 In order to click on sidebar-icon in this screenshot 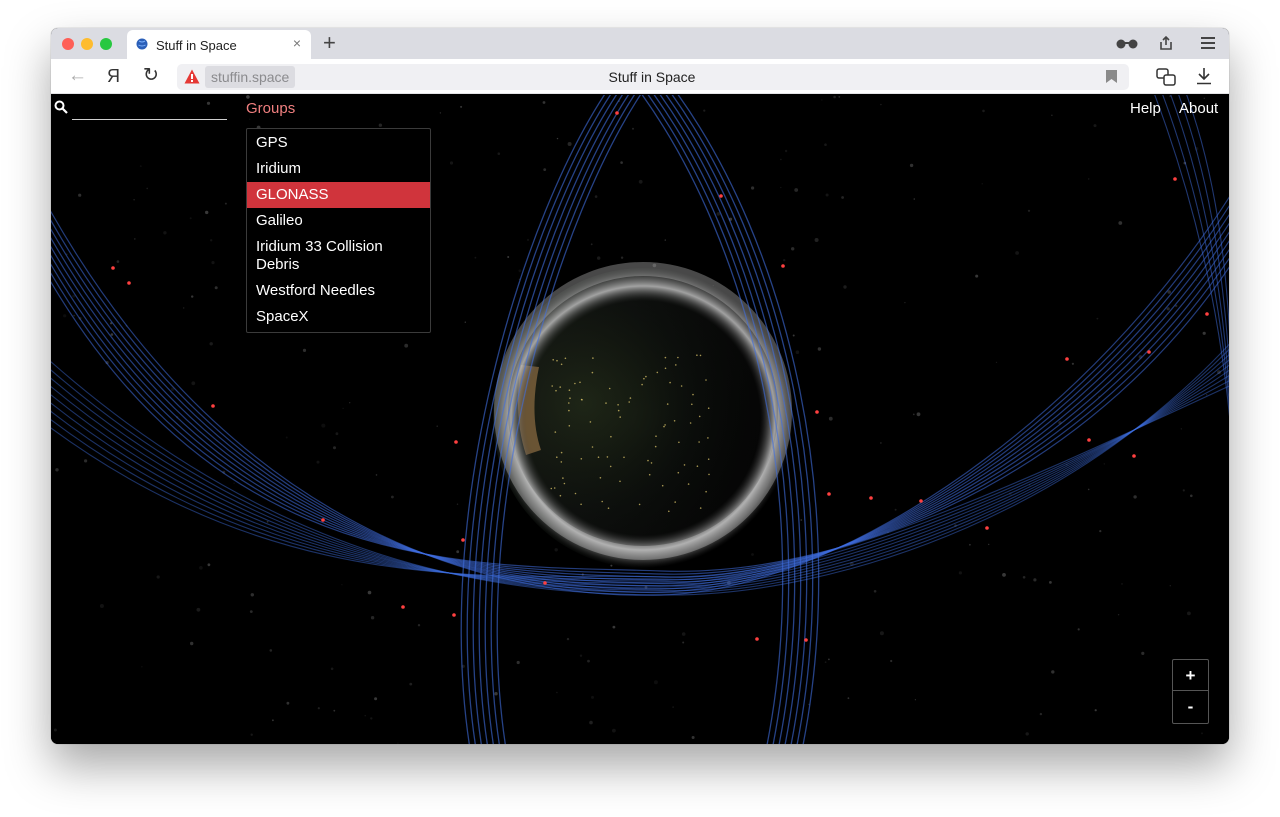, I will do `click(1166, 77)`.